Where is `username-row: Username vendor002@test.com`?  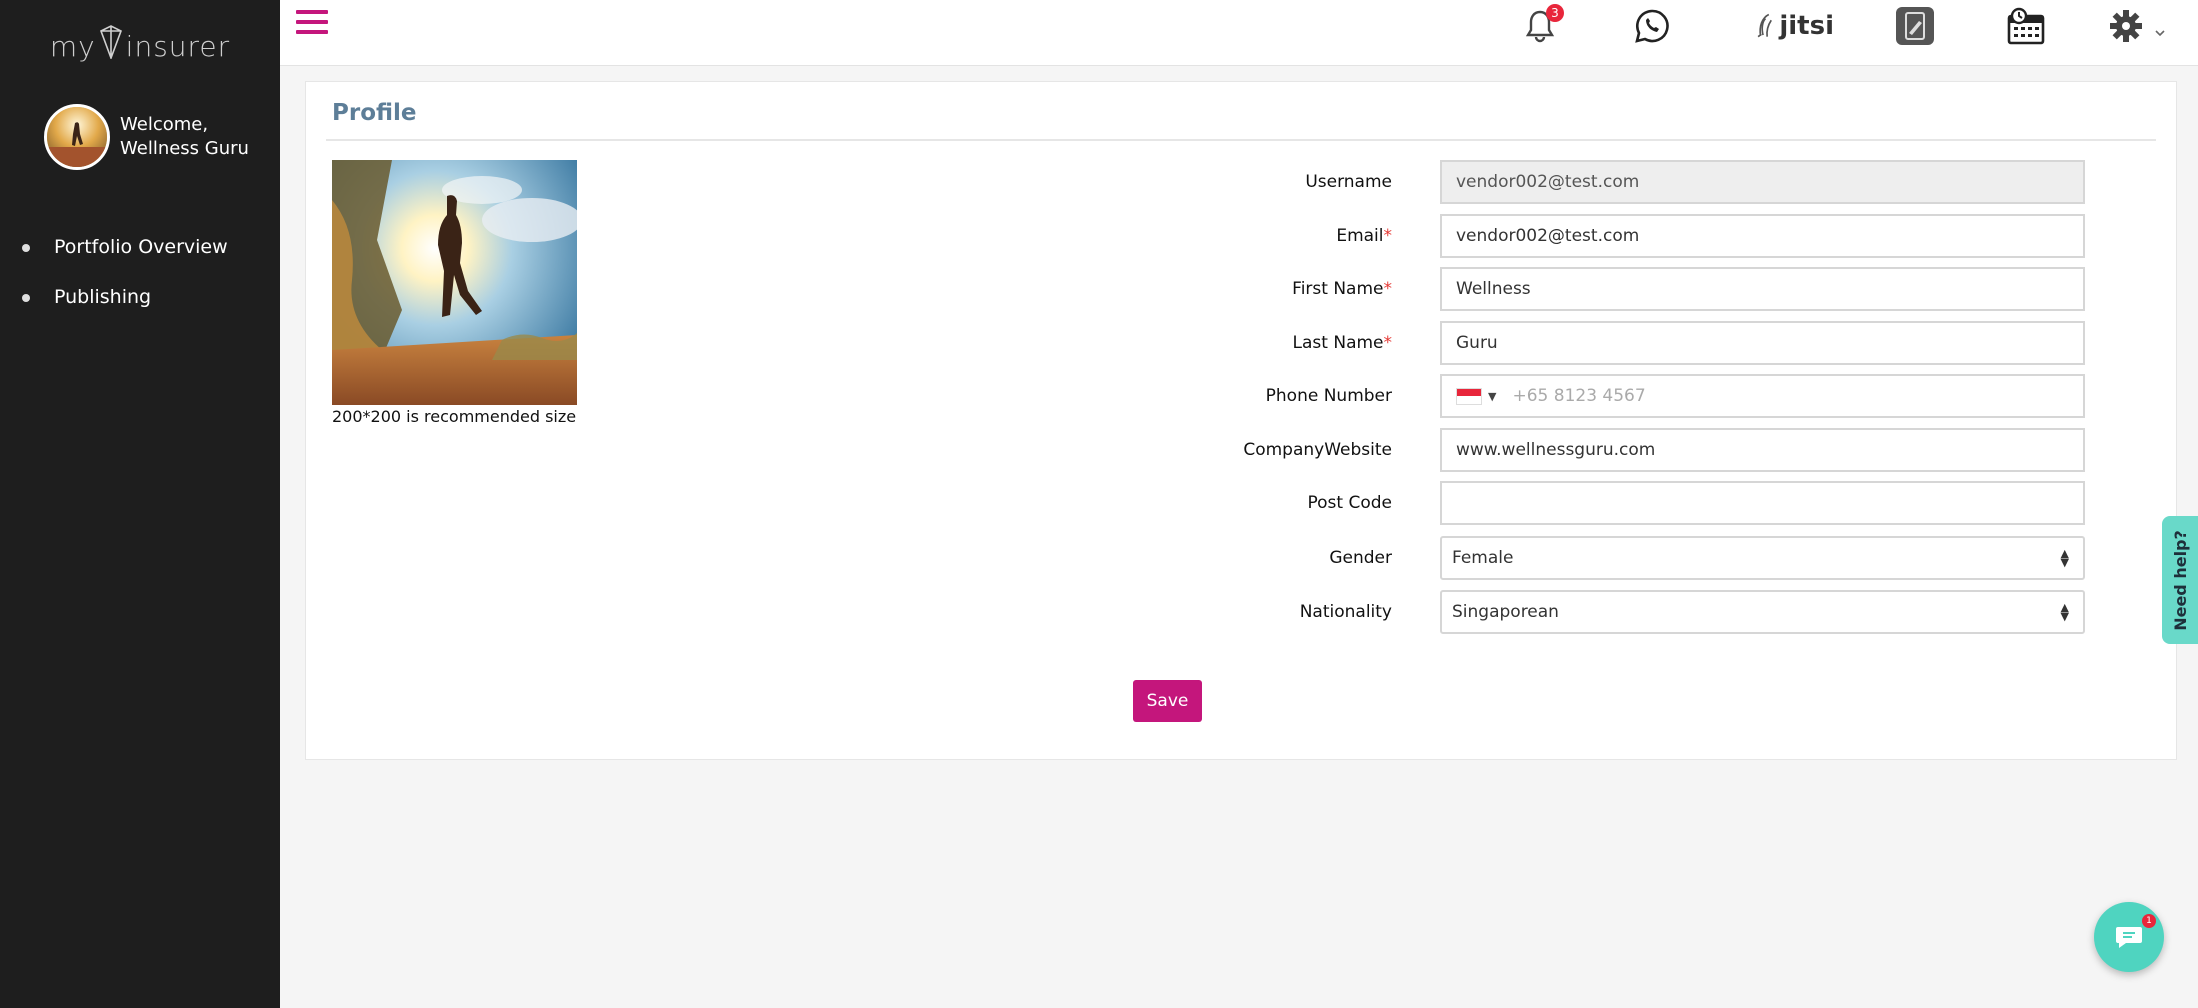
username-row: Username vendor002@test.com is located at coordinates (1505, 182).